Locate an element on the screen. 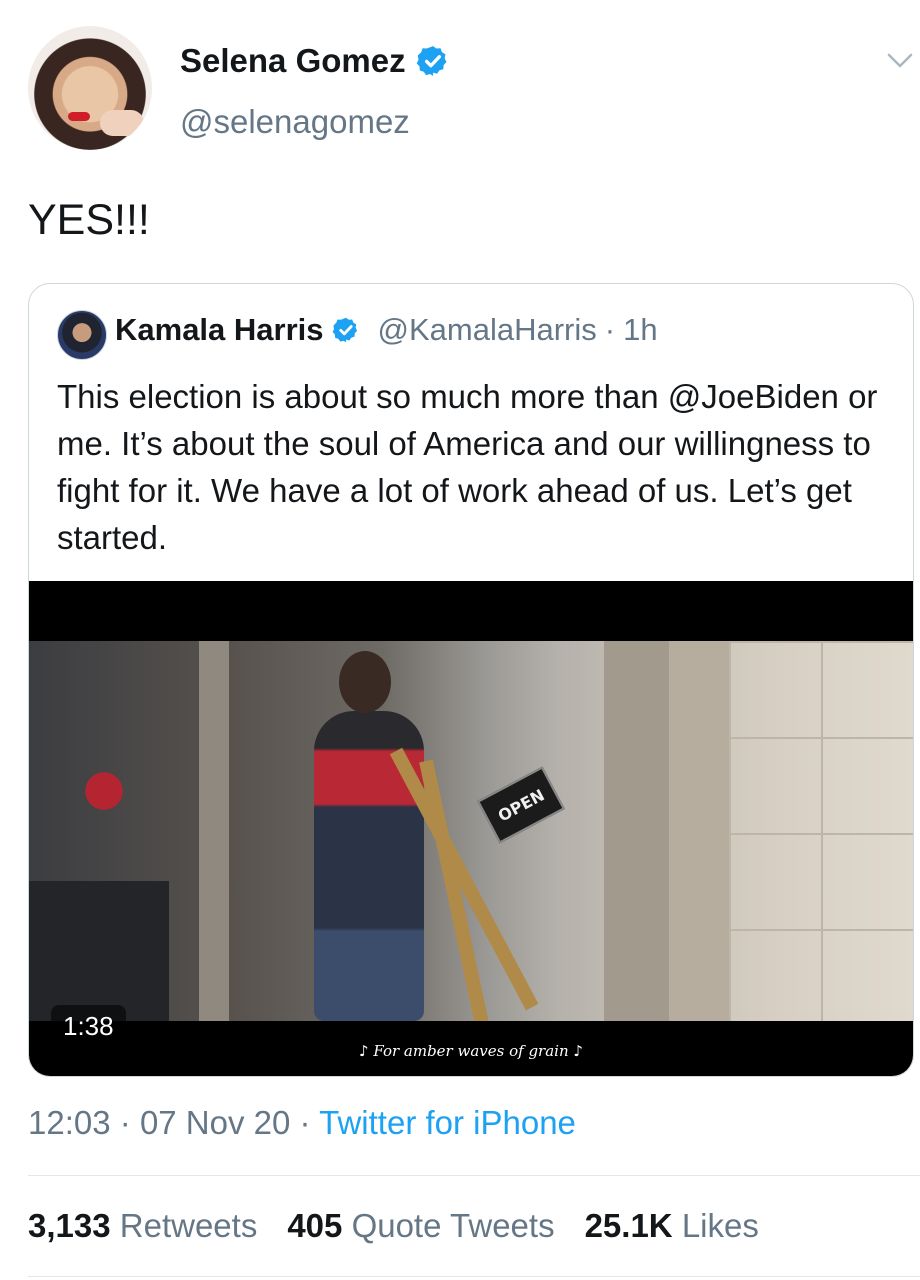 This screenshot has width=920, height=1280. likes-label: Likes is located at coordinates (720, 1225).